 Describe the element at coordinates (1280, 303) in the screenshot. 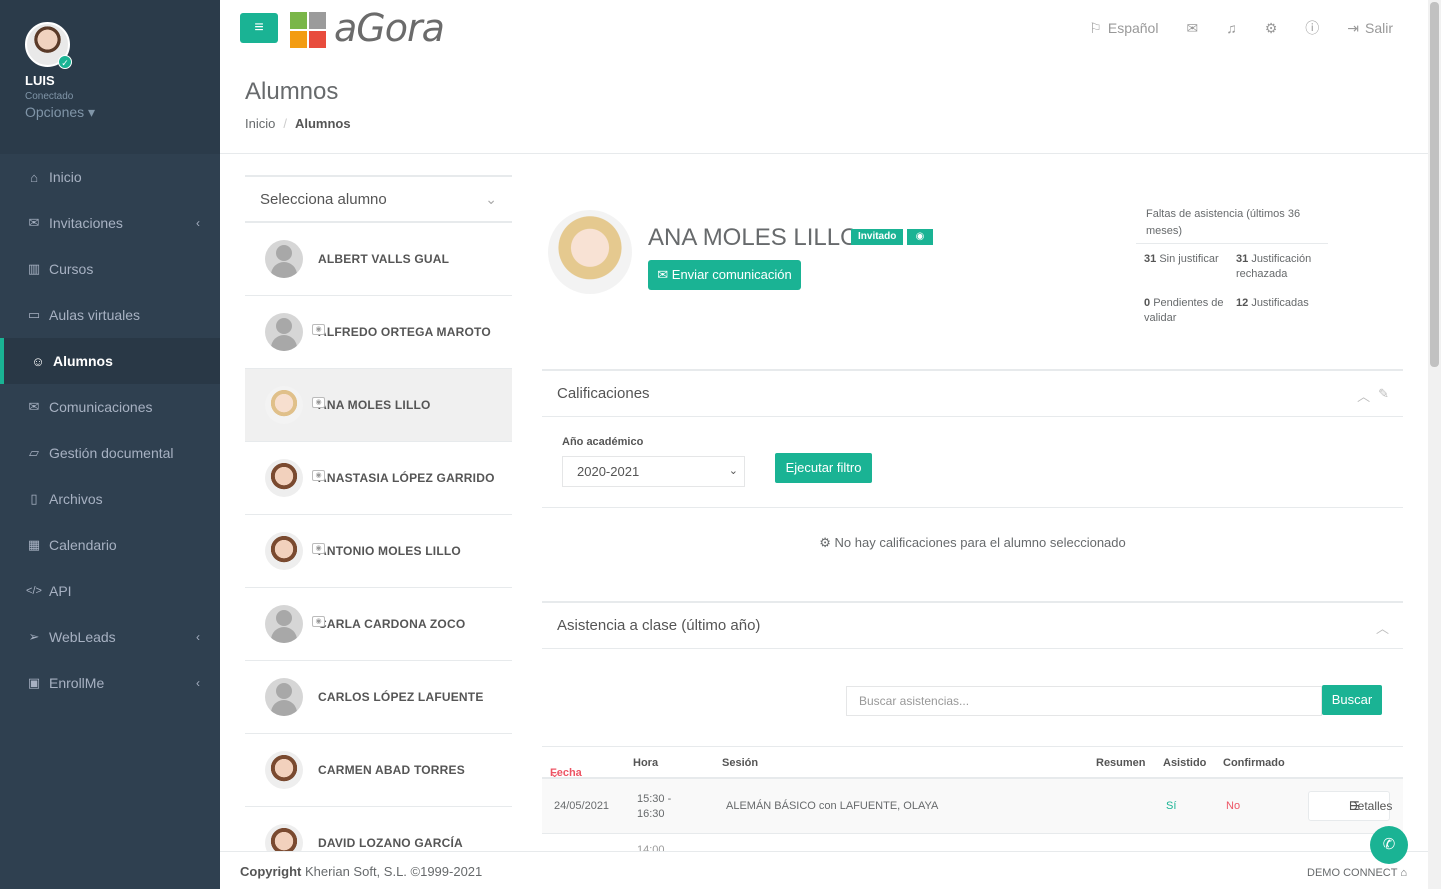

I see `label: Justificadas` at that location.